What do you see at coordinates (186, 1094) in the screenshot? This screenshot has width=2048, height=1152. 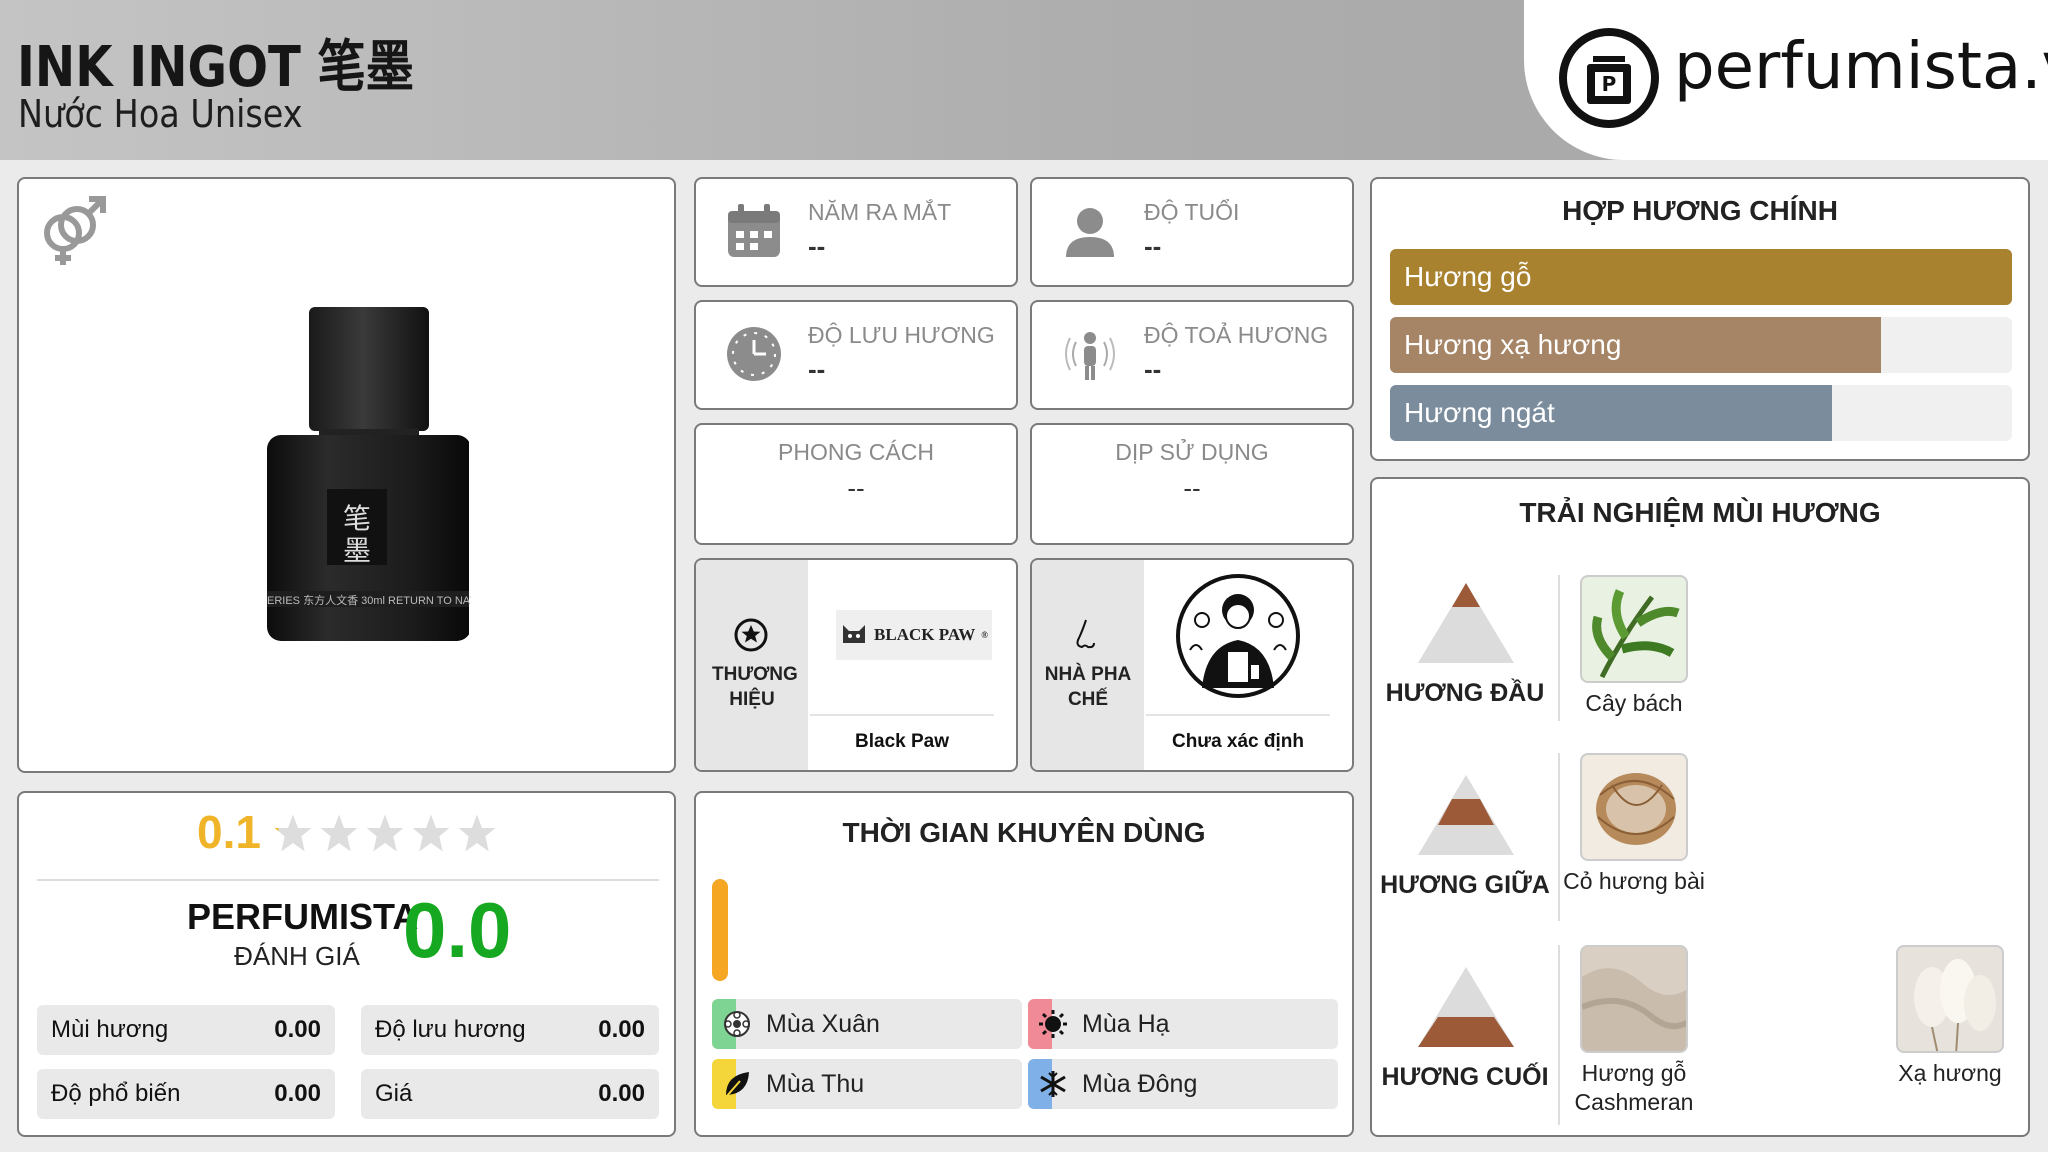 I see `metric-popularity: Độ phổ biến 0.00` at bounding box center [186, 1094].